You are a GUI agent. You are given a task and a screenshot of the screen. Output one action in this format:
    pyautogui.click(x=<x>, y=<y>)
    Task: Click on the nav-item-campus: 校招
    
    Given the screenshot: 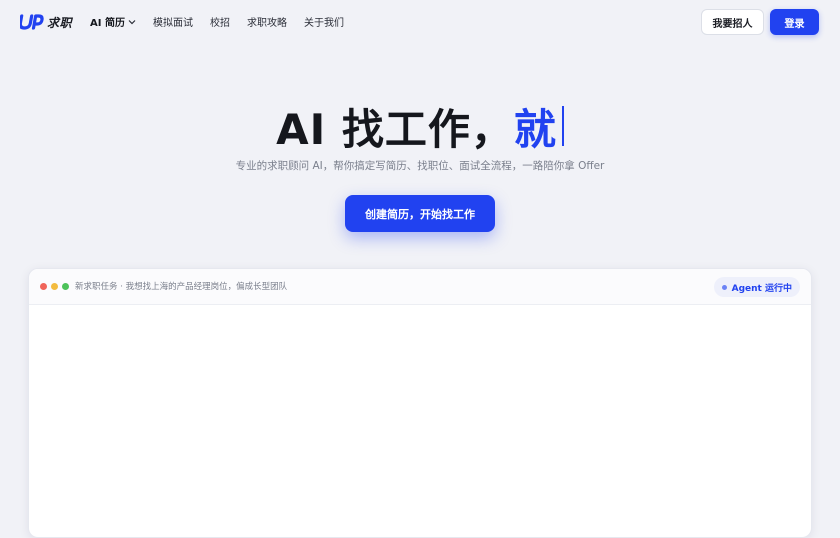 What is the action you would take?
    pyautogui.click(x=220, y=21)
    